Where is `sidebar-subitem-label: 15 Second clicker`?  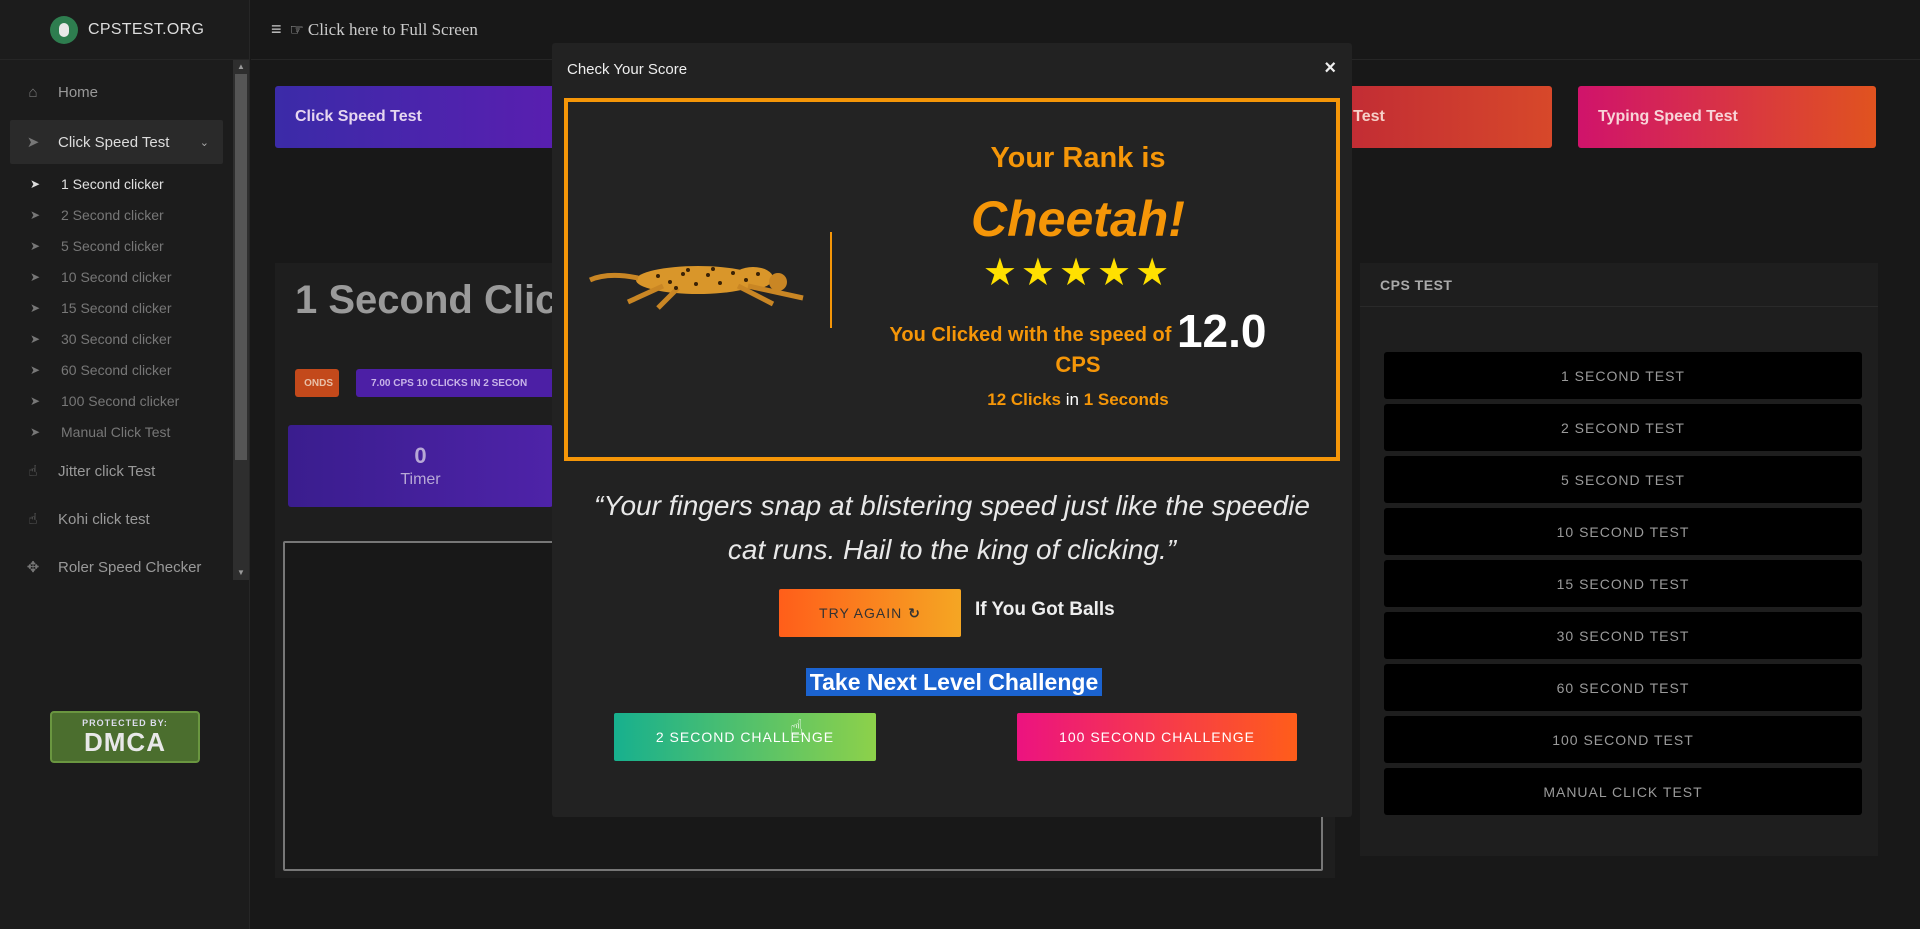 sidebar-subitem-label: 15 Second clicker is located at coordinates (116, 307).